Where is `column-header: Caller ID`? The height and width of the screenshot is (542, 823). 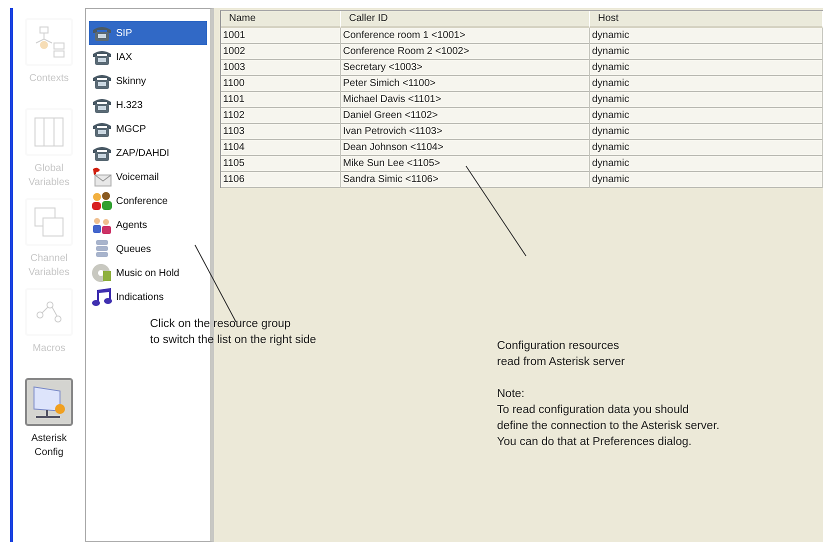 column-header: Caller ID is located at coordinates (465, 19).